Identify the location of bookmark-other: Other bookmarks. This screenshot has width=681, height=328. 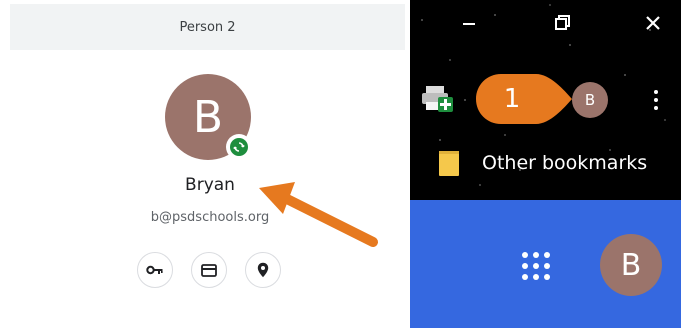
(558, 163).